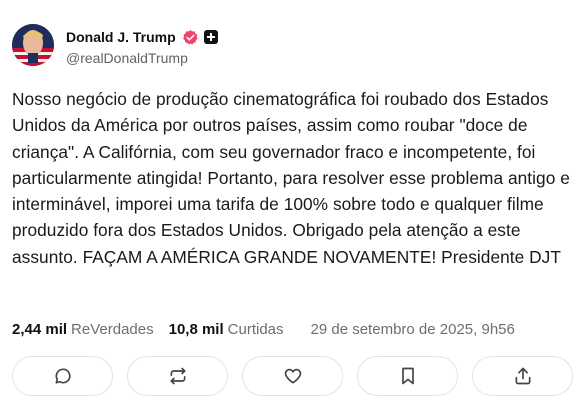 Image resolution: width=585 pixels, height=416 pixels. Describe the element at coordinates (112, 329) in the screenshot. I see `reposts-label: ReVerdades` at that location.